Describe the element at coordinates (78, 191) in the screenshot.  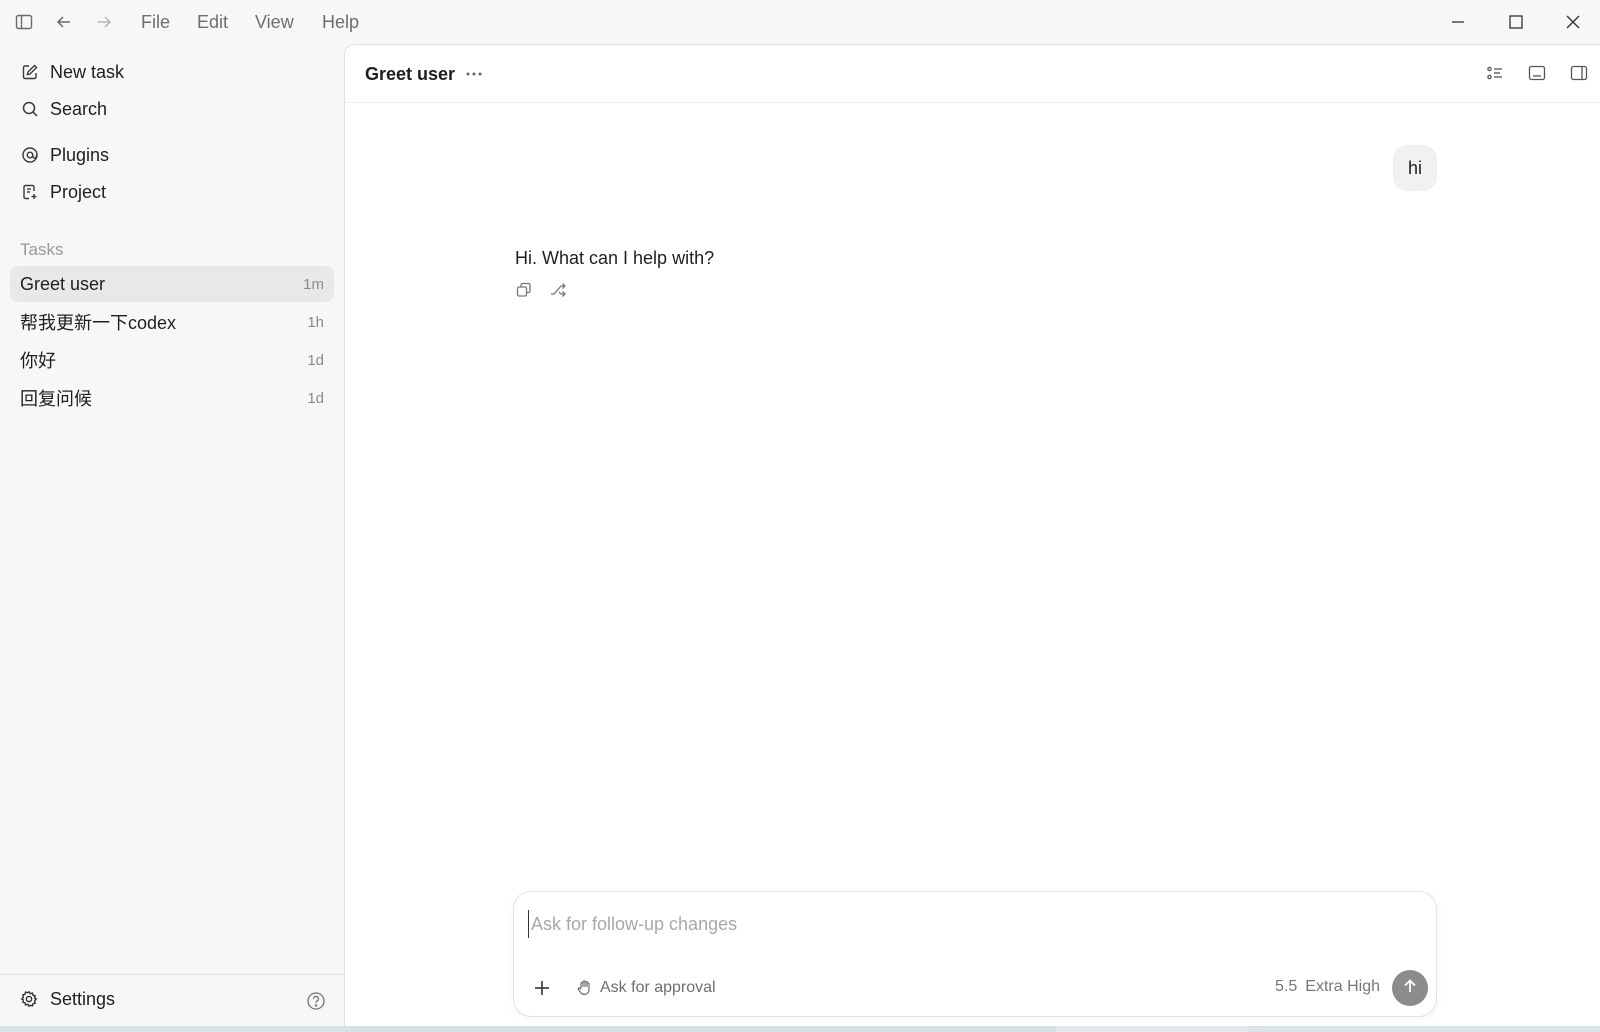
I see `project-label: Project` at that location.